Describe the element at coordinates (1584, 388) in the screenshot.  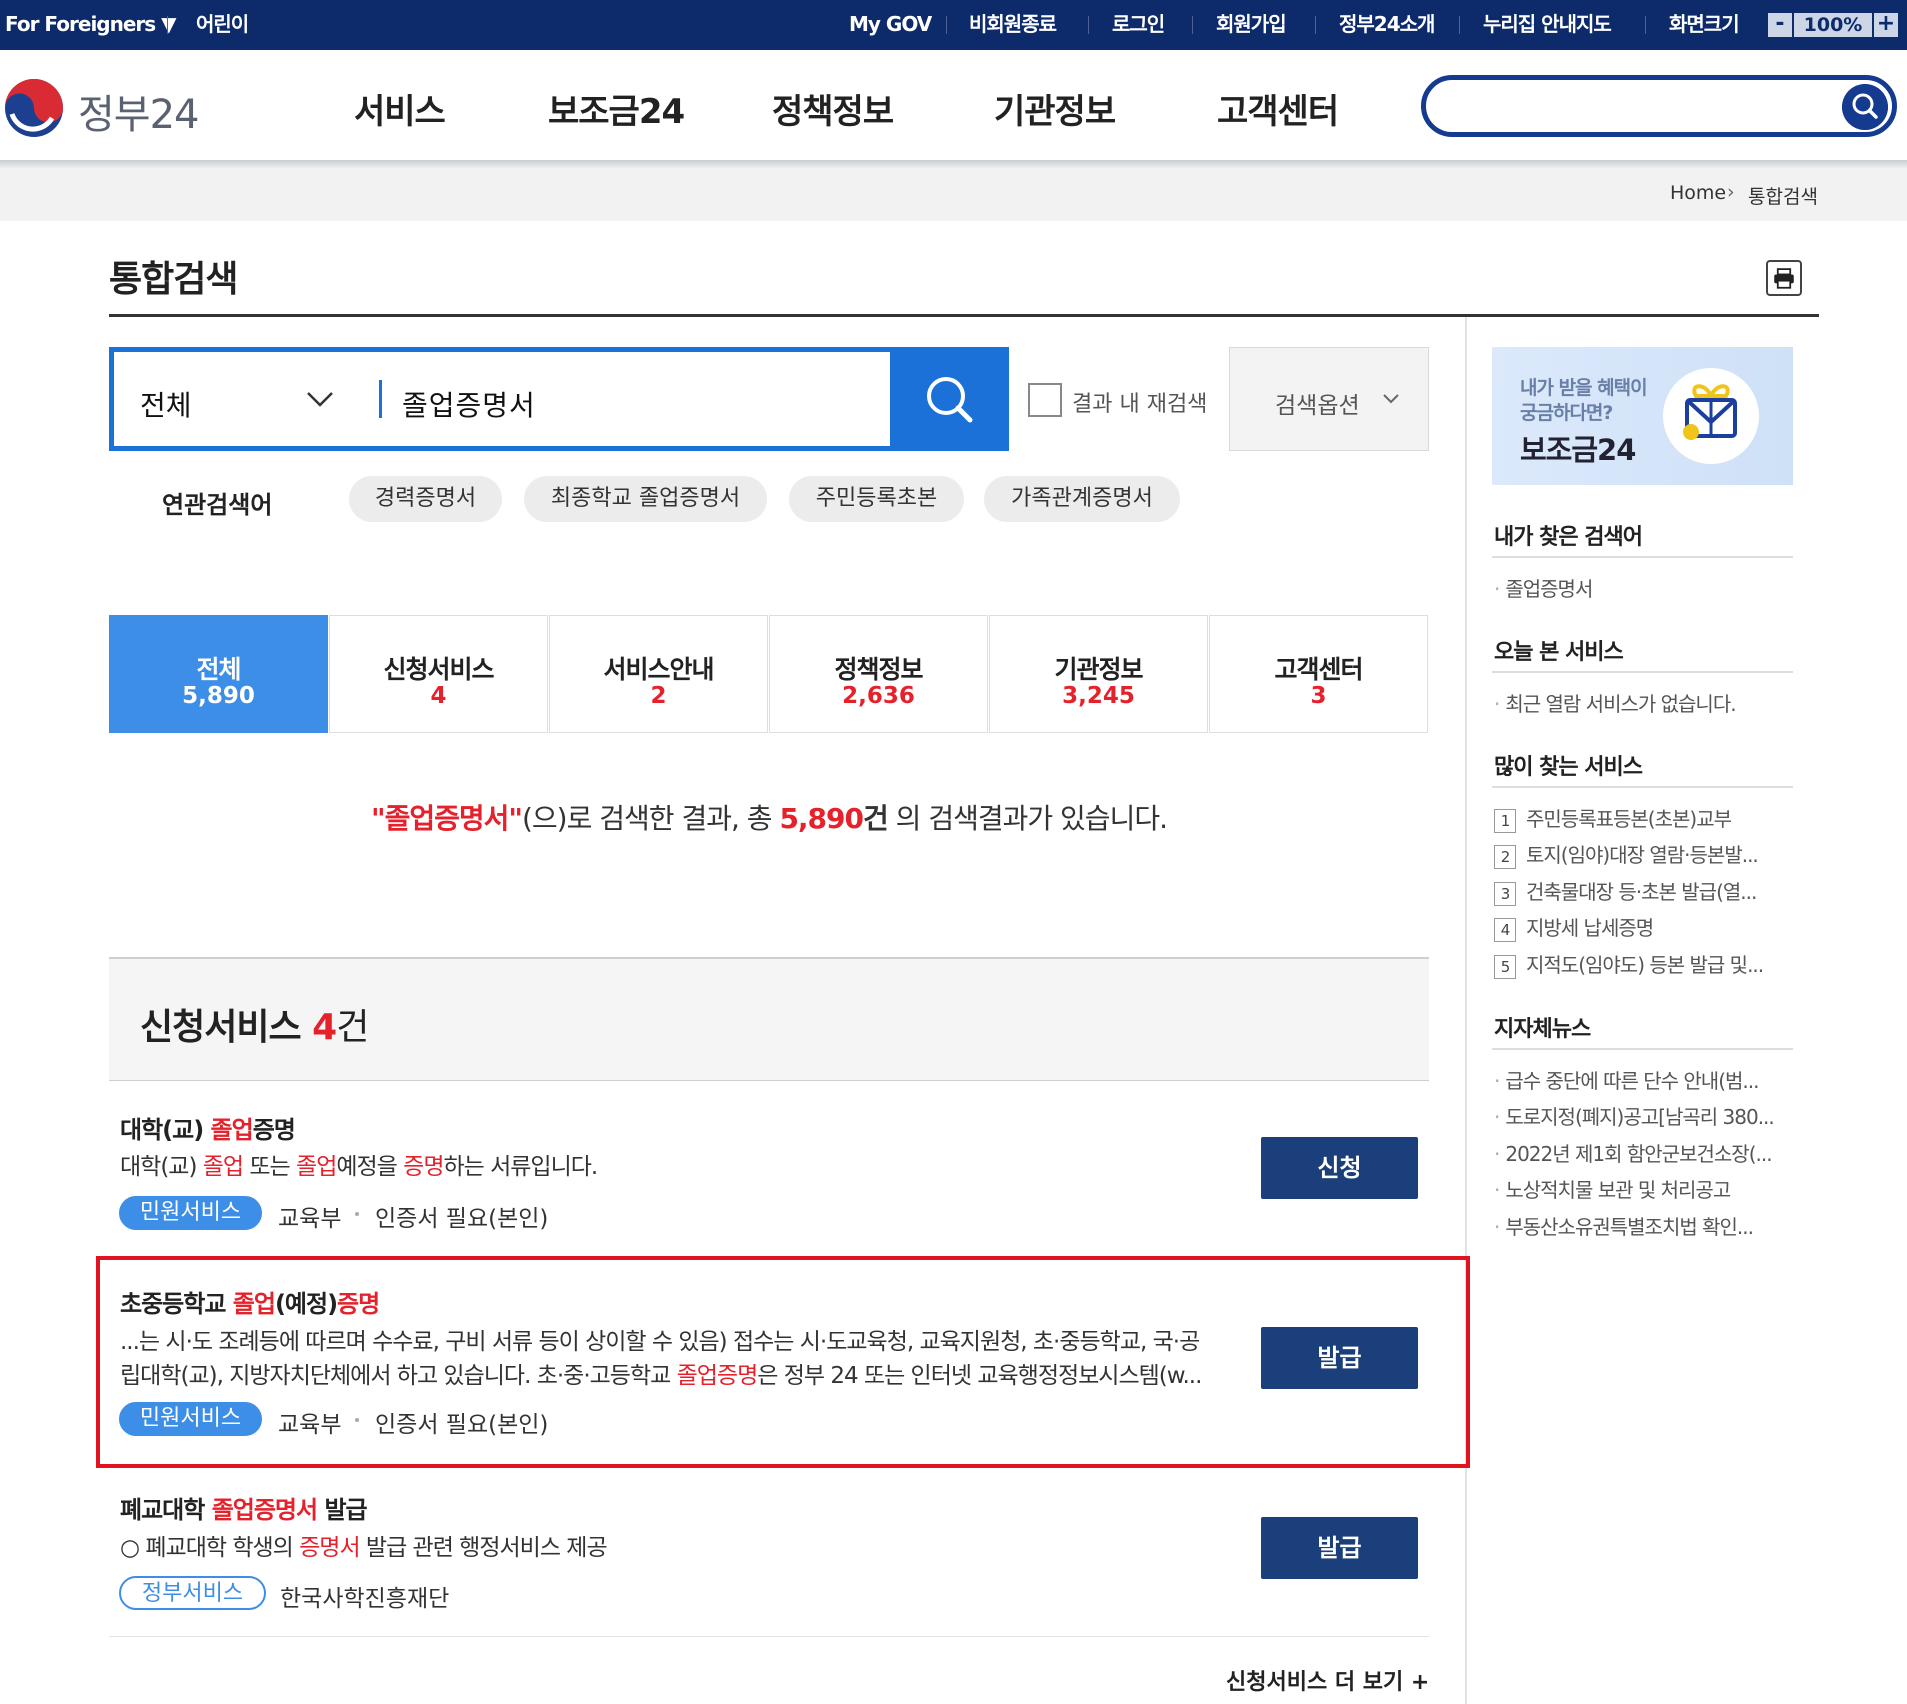
I see `banner-text: 내가 받을 혜택이` at that location.